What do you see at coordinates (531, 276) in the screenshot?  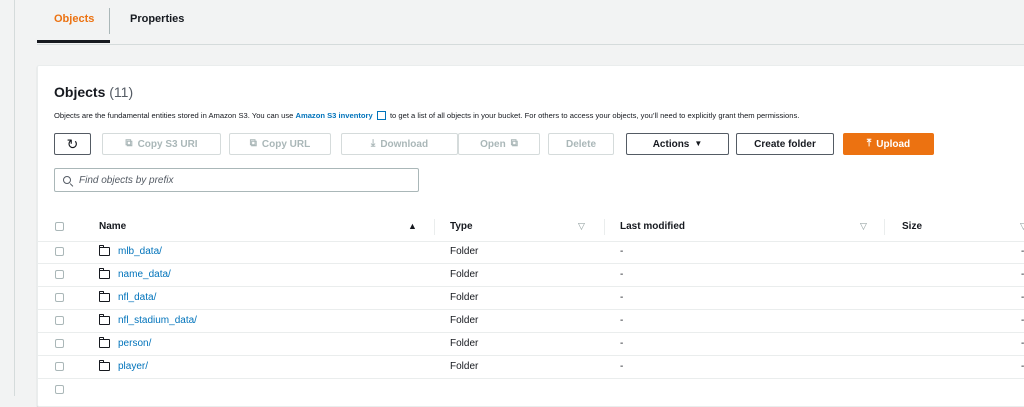 I see `table-row: name_data/ Folder - -` at bounding box center [531, 276].